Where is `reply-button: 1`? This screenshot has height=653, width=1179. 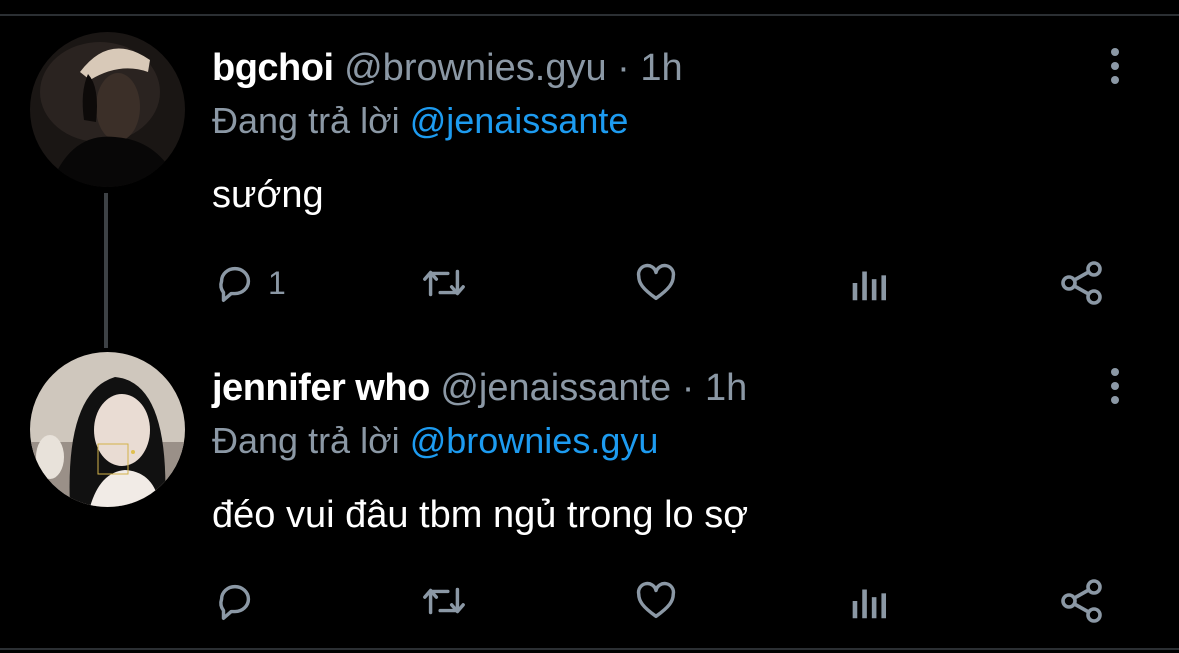 reply-button: 1 is located at coordinates (249, 283).